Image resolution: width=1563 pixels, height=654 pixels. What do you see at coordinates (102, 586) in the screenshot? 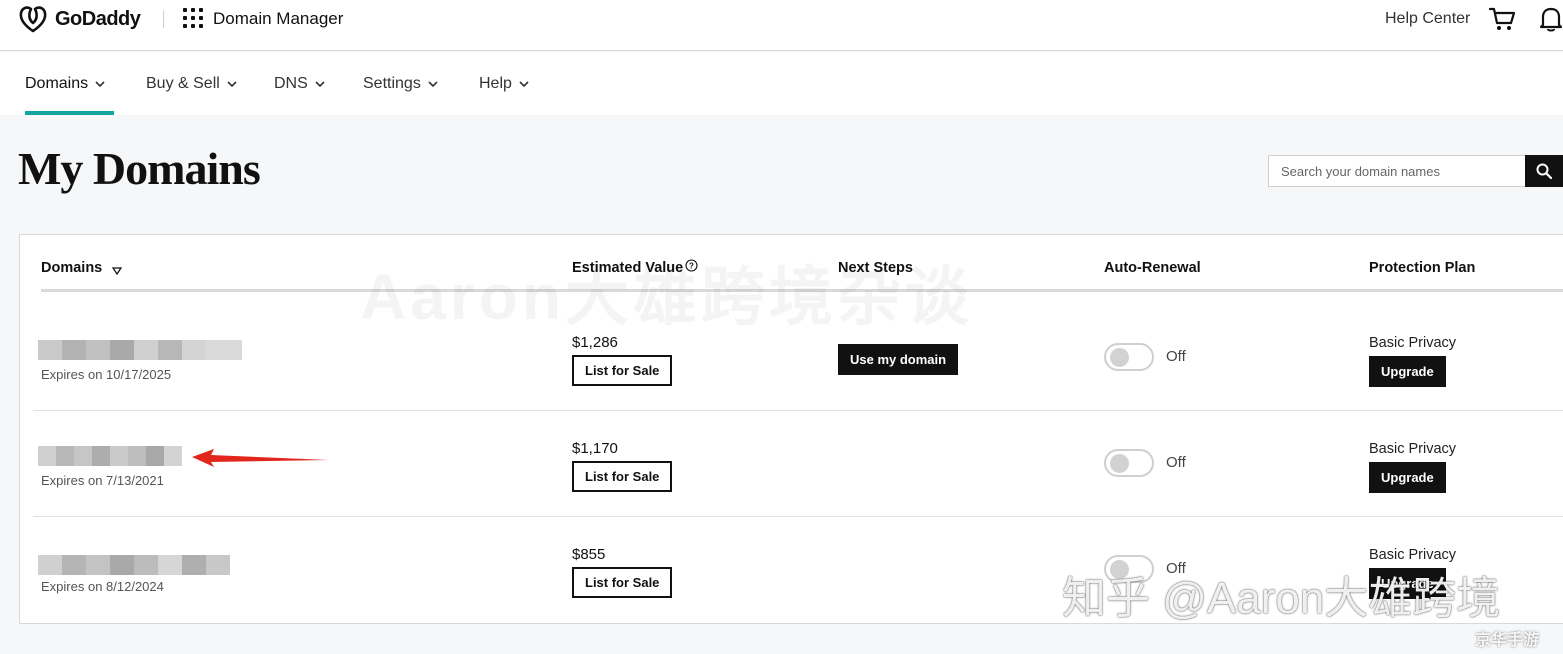
I see `expiry-date: Expires on 8/12/2024` at bounding box center [102, 586].